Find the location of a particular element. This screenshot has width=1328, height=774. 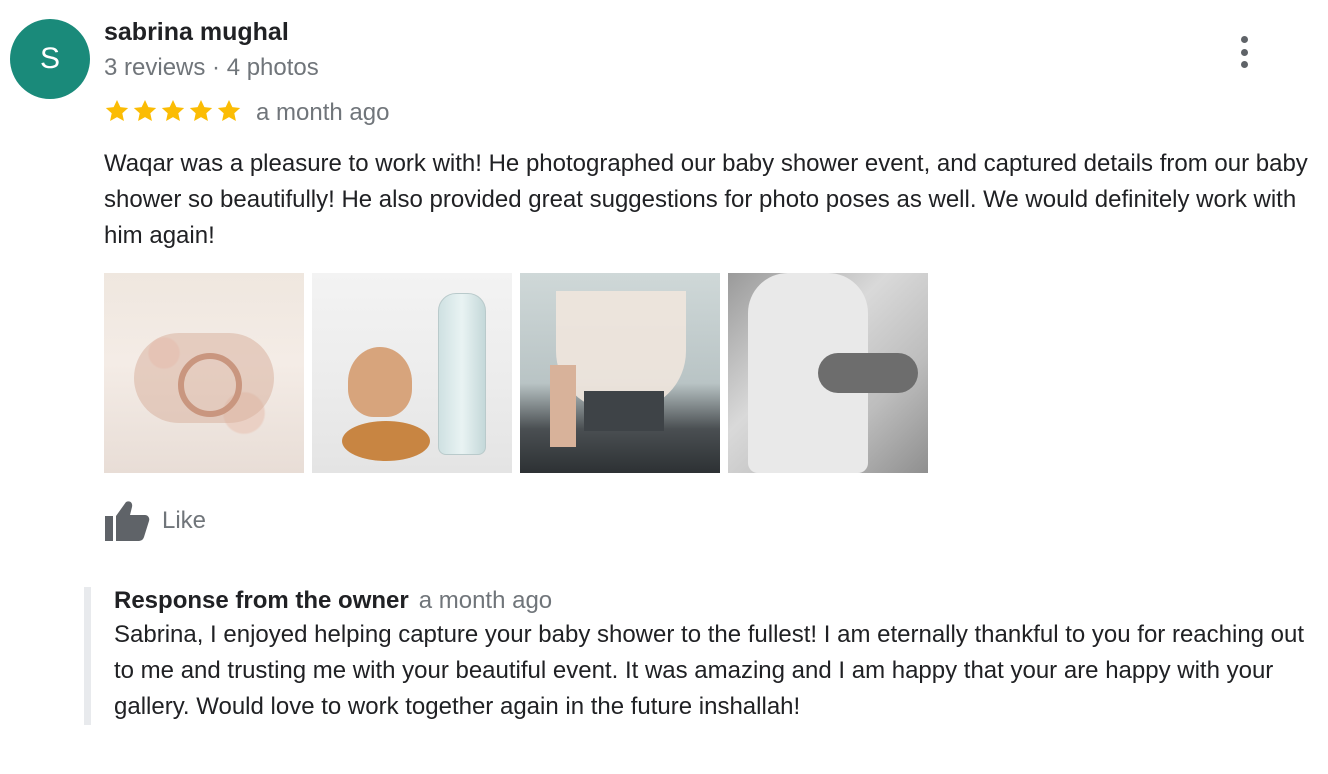

avatar: S is located at coordinates (50, 59).